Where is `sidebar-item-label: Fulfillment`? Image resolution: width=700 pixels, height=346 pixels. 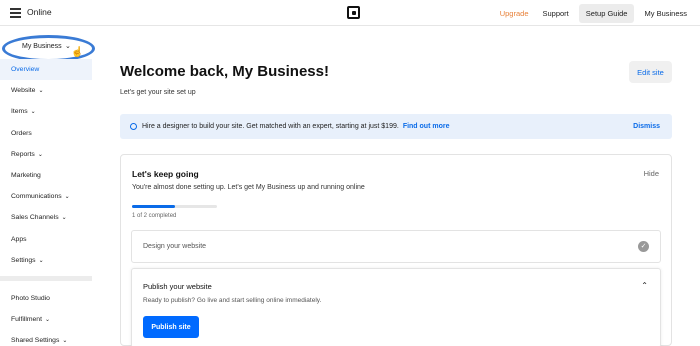
sidebar-item-label: Fulfillment is located at coordinates (26, 320).